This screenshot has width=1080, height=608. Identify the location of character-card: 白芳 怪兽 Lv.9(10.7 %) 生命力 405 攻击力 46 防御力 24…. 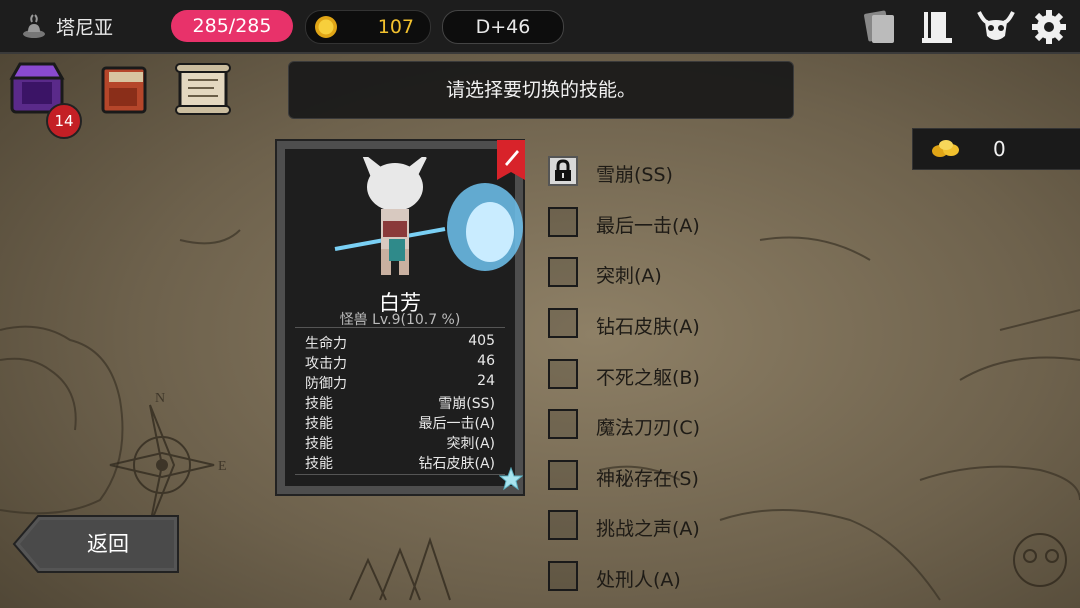
(400, 317).